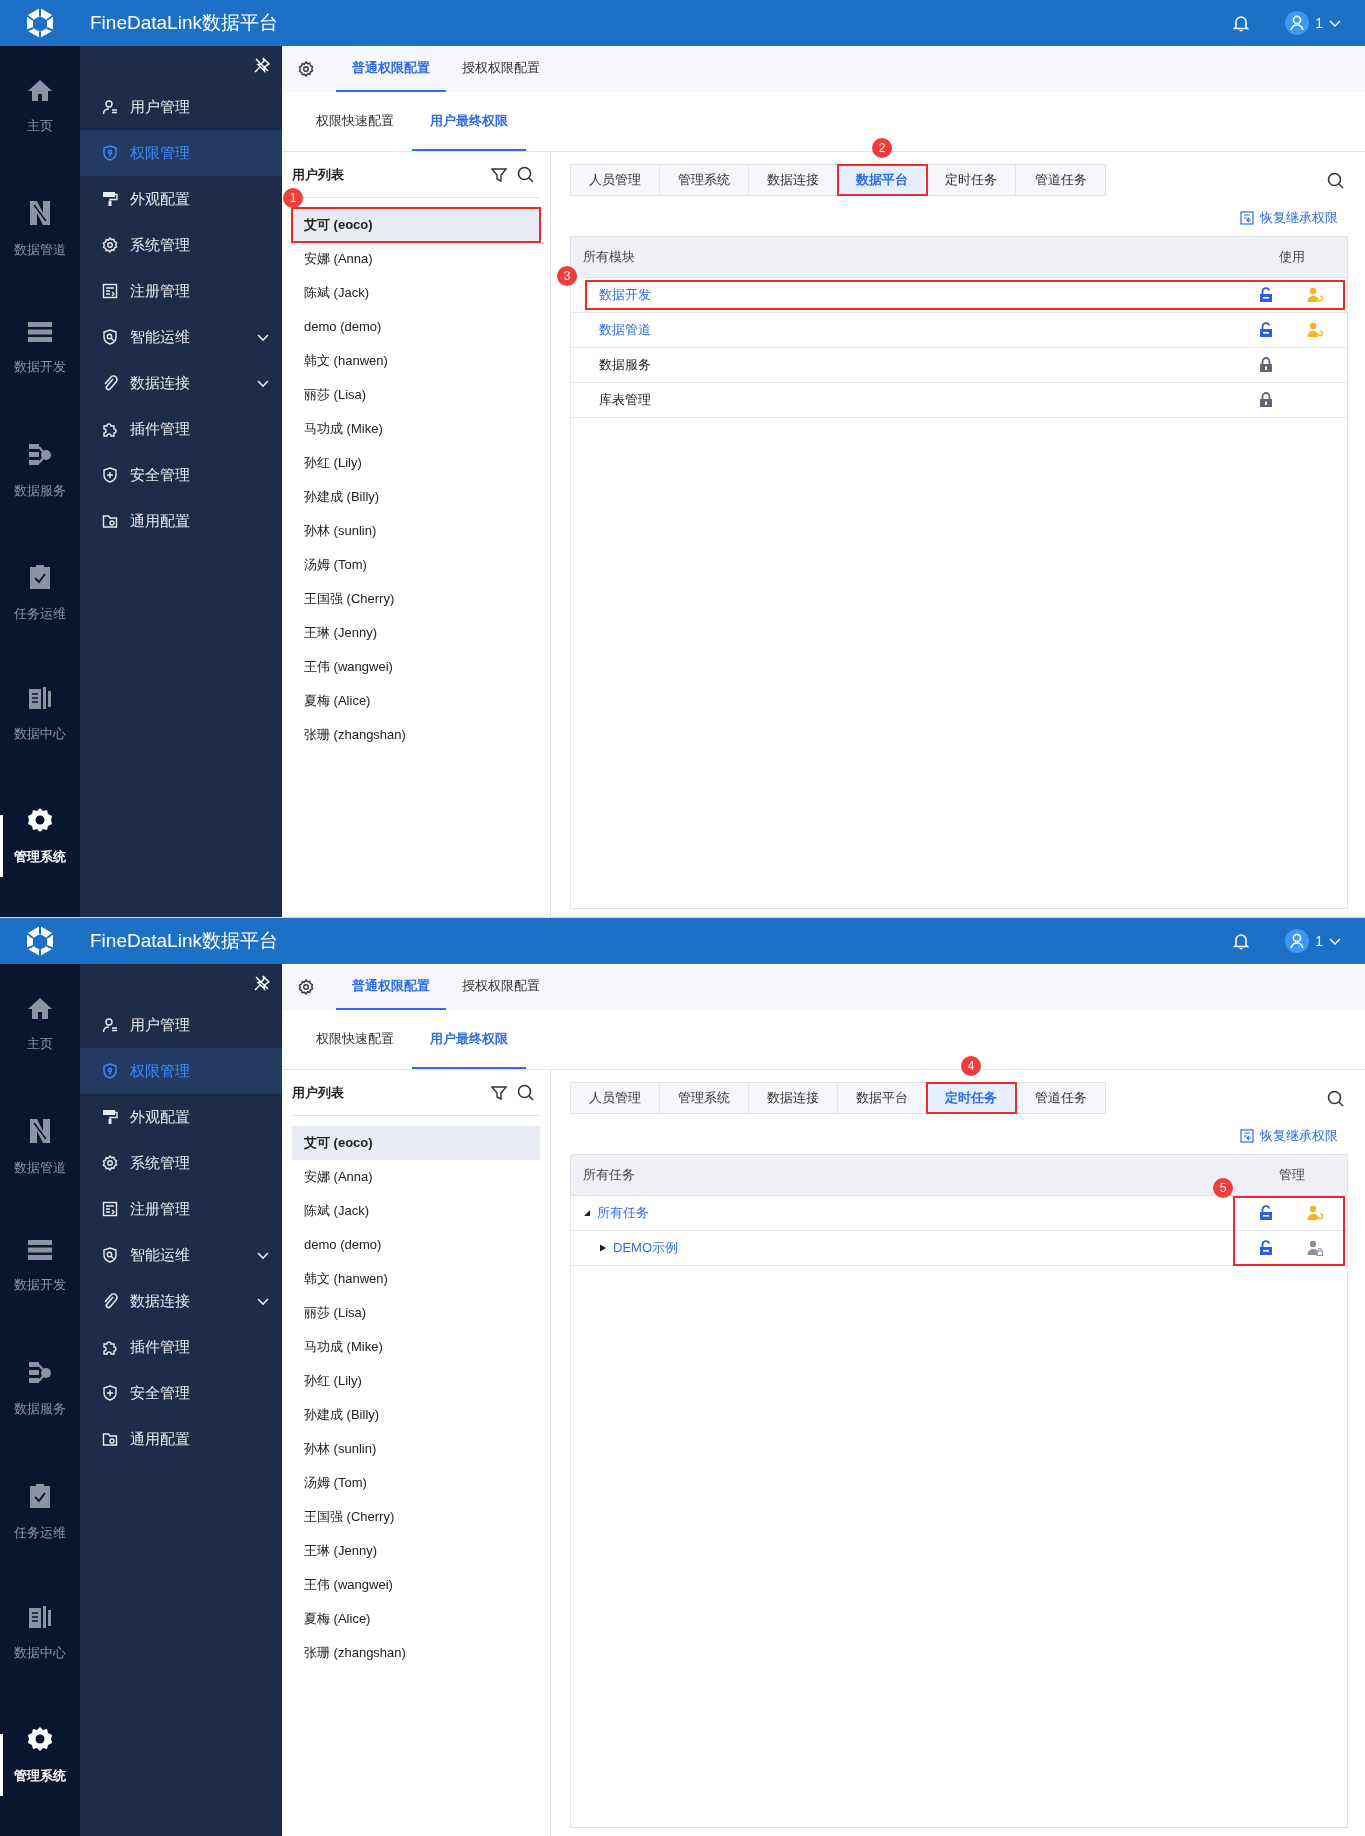 The image size is (1365, 1836). What do you see at coordinates (40, 1288) in the screenshot?
I see `rail-item: 数据开发` at bounding box center [40, 1288].